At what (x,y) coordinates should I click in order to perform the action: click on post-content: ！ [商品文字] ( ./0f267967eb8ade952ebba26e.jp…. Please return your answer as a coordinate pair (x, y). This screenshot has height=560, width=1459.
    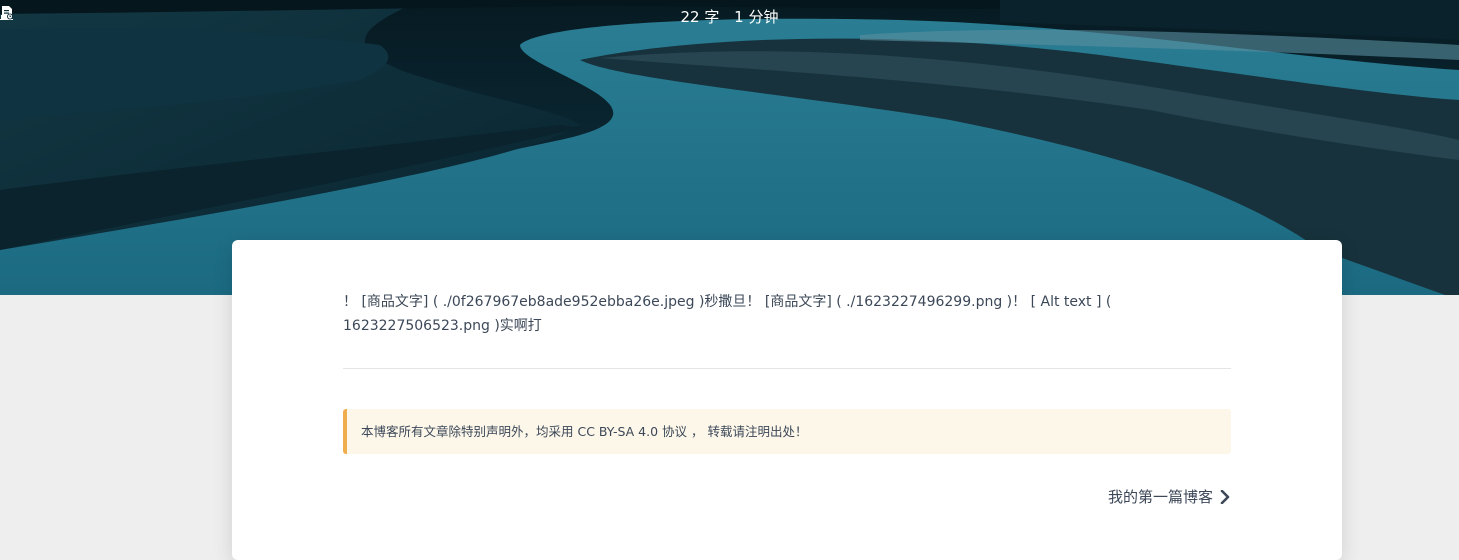
    Looking at the image, I should click on (727, 314).